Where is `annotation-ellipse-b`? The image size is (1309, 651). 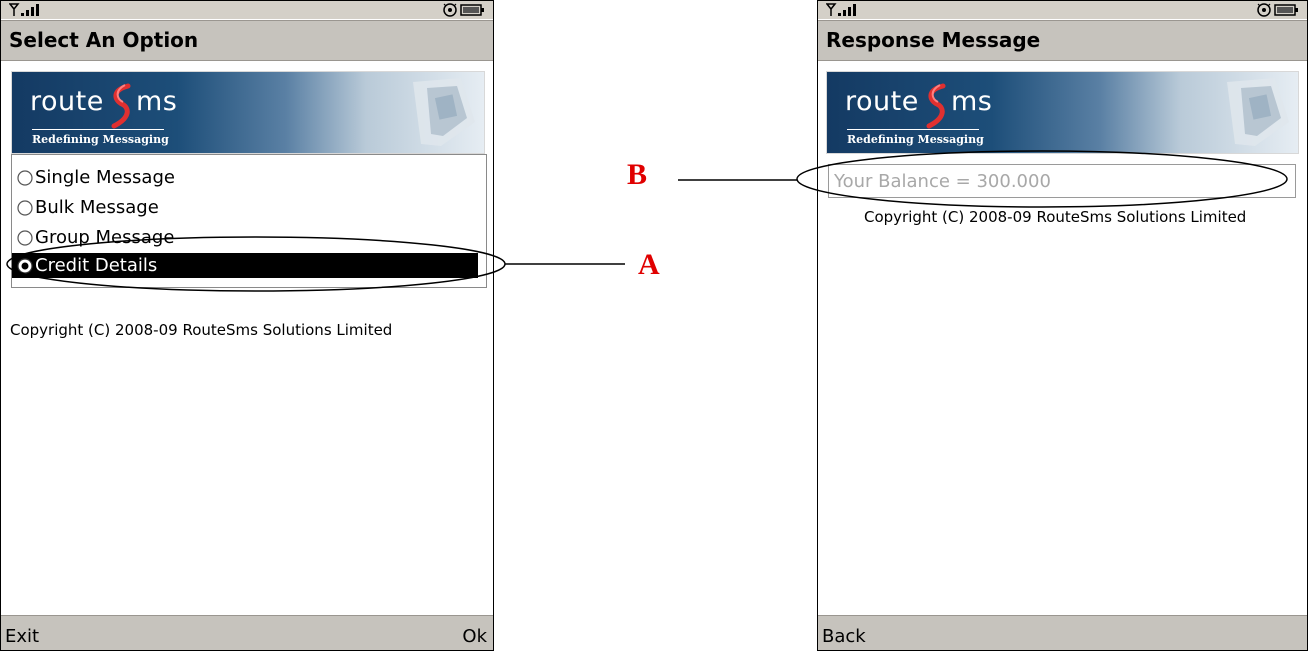 annotation-ellipse-b is located at coordinates (1042, 179).